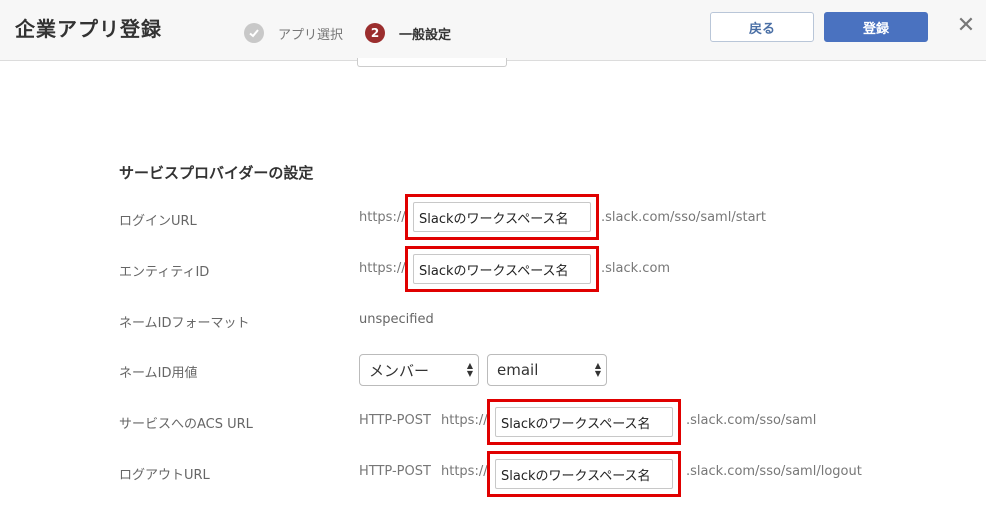  Describe the element at coordinates (186, 424) in the screenshot. I see `acs-url-label: サービスへのACS URL` at that location.